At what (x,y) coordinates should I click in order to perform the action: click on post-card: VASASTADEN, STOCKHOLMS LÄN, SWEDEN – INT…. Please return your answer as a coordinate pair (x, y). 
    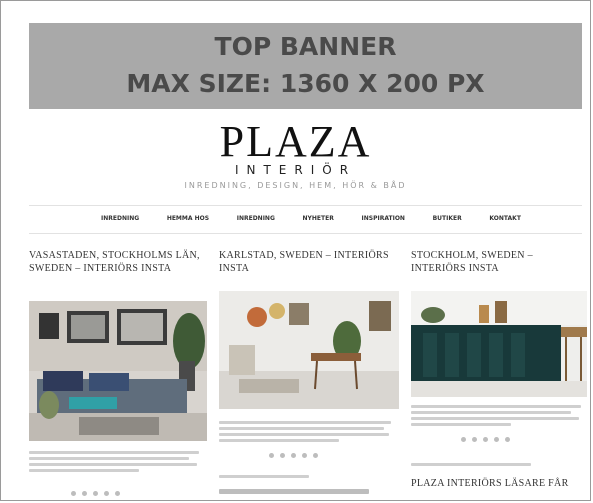
    Looking at the image, I should click on (118, 262).